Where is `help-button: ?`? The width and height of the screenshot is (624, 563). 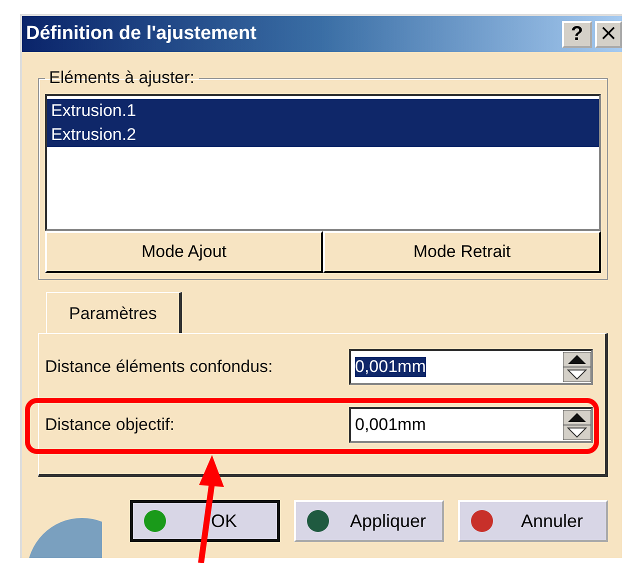
help-button: ? is located at coordinates (577, 34).